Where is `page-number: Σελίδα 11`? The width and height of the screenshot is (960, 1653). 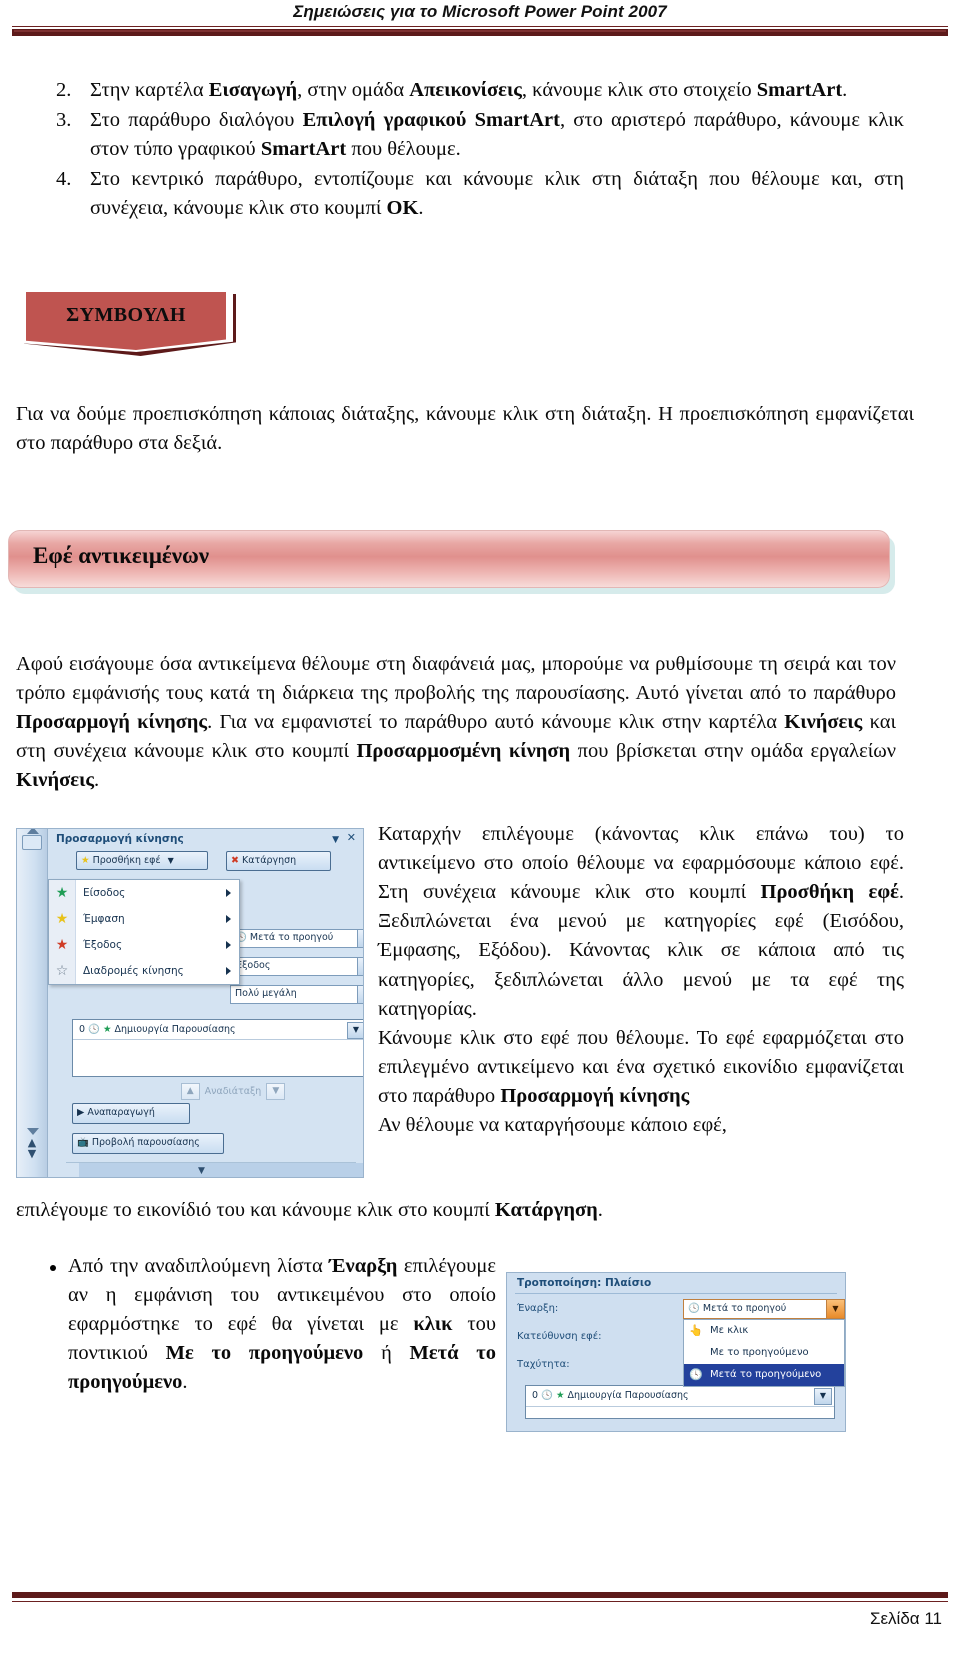
page-number: Σελίδα 11 is located at coordinates (905, 1618).